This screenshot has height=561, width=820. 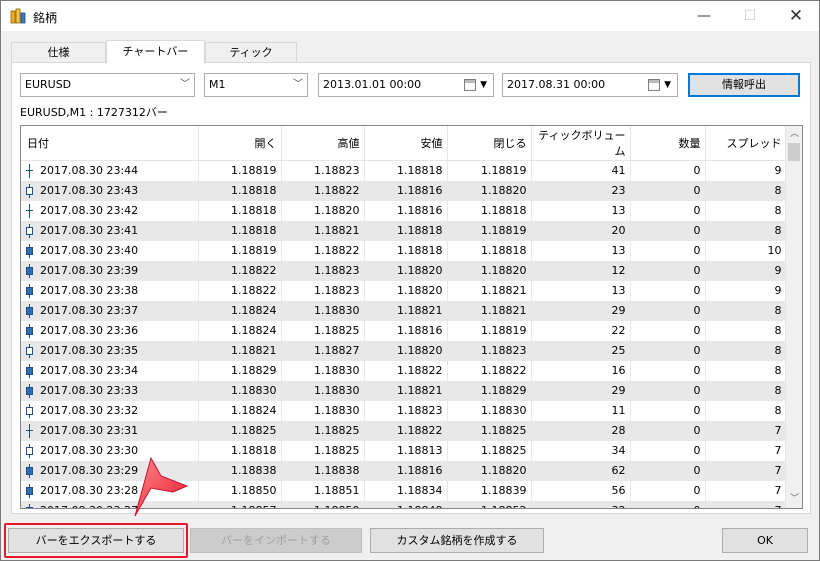 I want to click on scroll-down-icon: ﹀, so click(x=794, y=499).